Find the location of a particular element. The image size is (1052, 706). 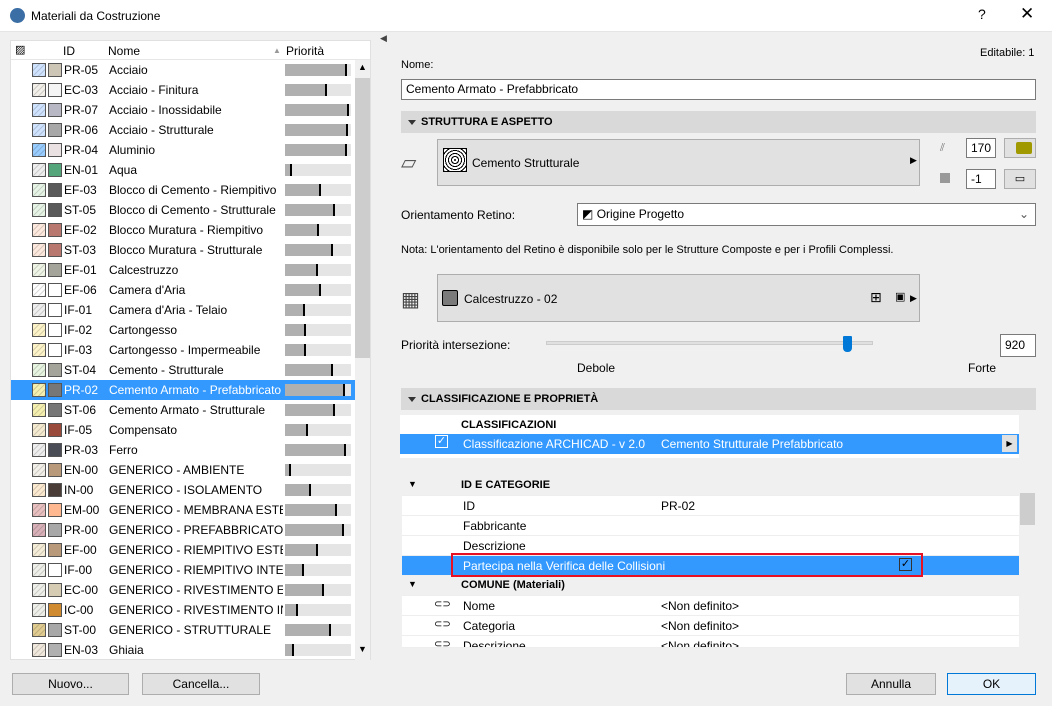

list-item: ST-04 Cemento - Strutturale is located at coordinates (183, 370).